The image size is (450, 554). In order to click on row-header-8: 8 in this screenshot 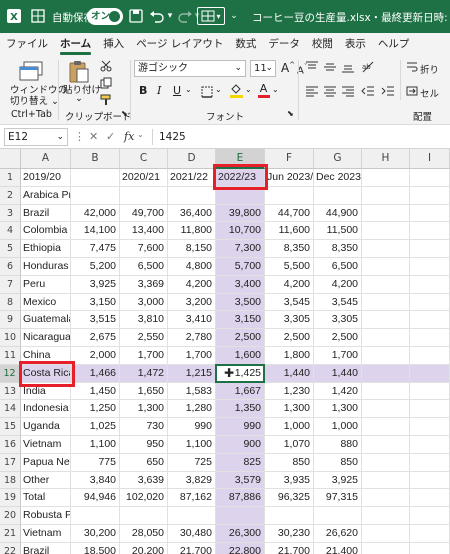, I will do `click(10, 302)`.